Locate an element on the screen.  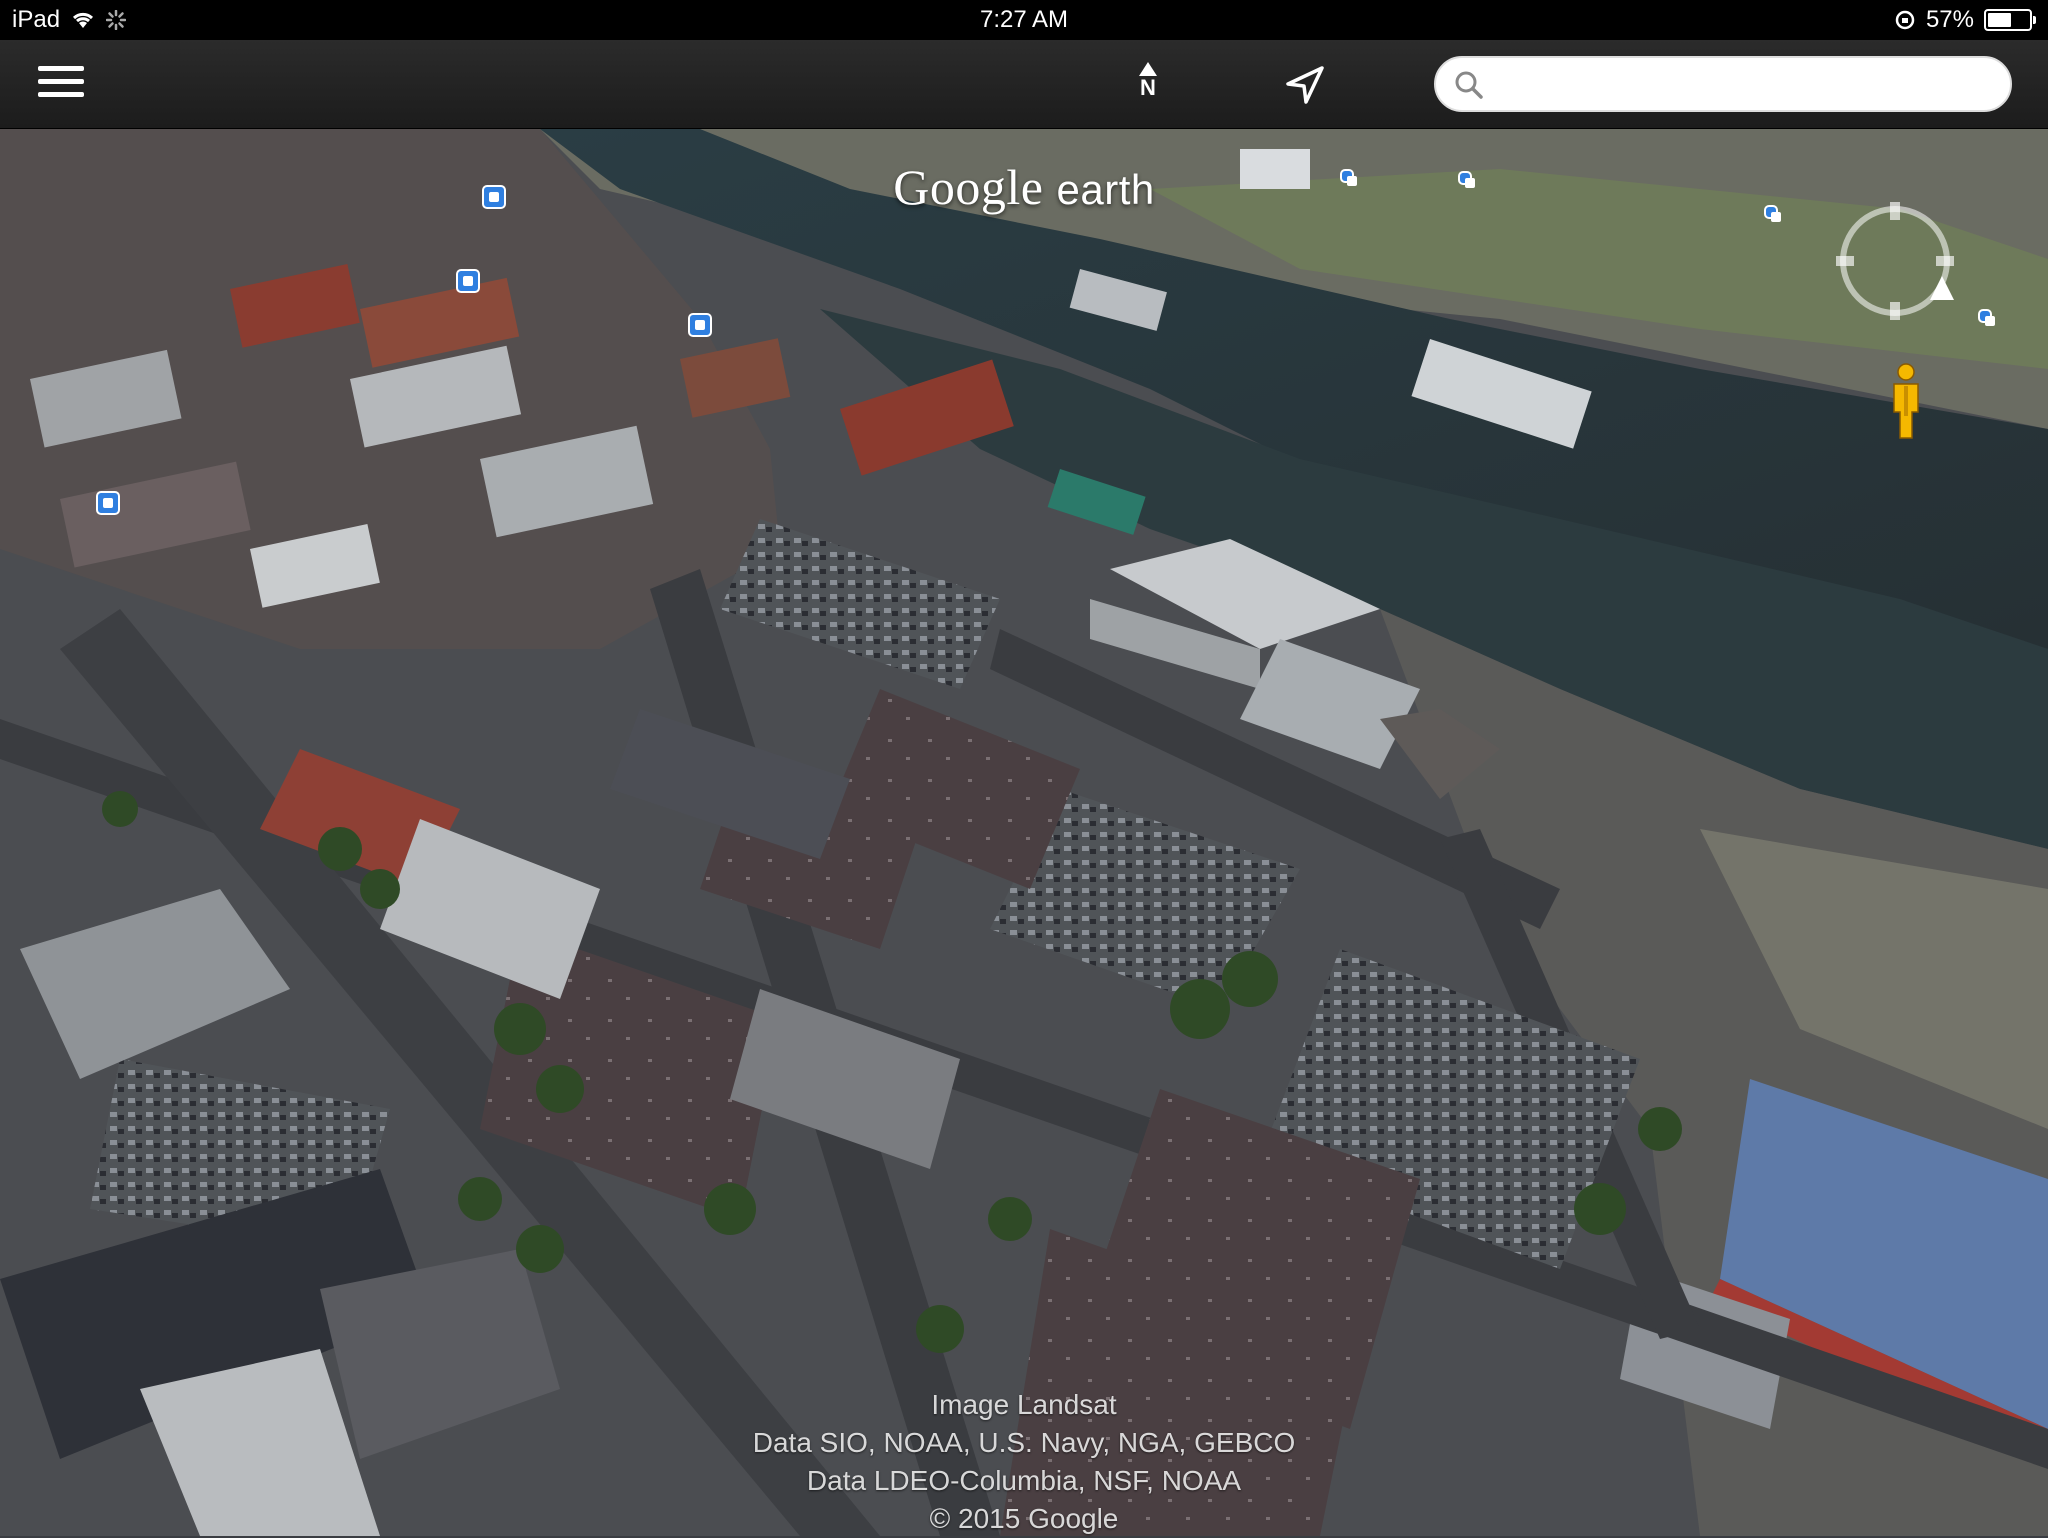
status-bar: iPad 7:27 AM 57% is located at coordinates (1024, 20).